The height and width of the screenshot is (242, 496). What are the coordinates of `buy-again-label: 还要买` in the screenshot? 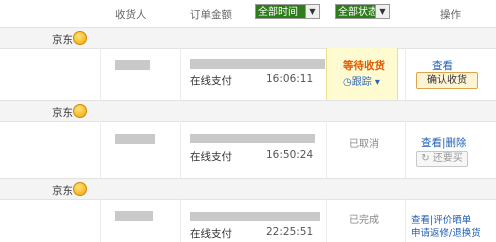 It's located at (447, 158).